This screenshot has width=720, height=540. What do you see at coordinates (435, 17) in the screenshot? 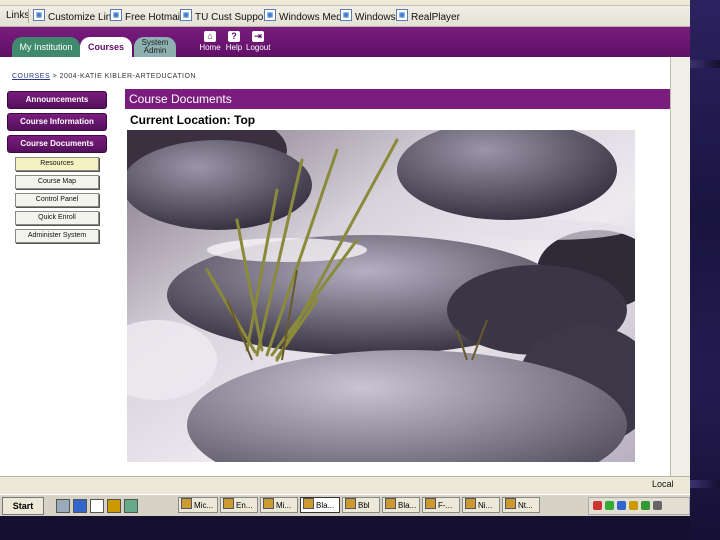
I see `link-label: RealPlayer` at bounding box center [435, 17].